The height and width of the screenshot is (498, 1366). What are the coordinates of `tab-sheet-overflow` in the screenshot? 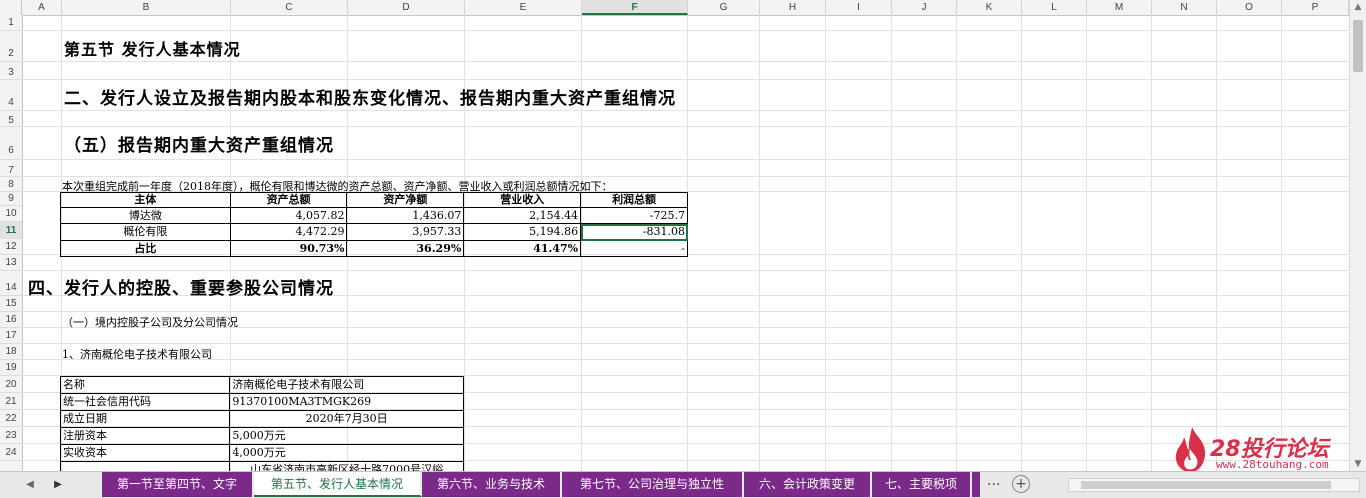 It's located at (976, 484).